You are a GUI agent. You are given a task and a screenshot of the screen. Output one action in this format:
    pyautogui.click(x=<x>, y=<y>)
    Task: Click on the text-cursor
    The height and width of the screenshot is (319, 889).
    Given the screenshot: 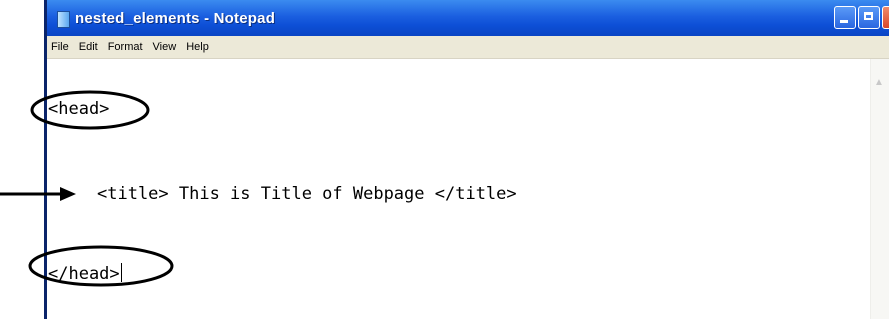 What is the action you would take?
    pyautogui.click(x=121, y=272)
    